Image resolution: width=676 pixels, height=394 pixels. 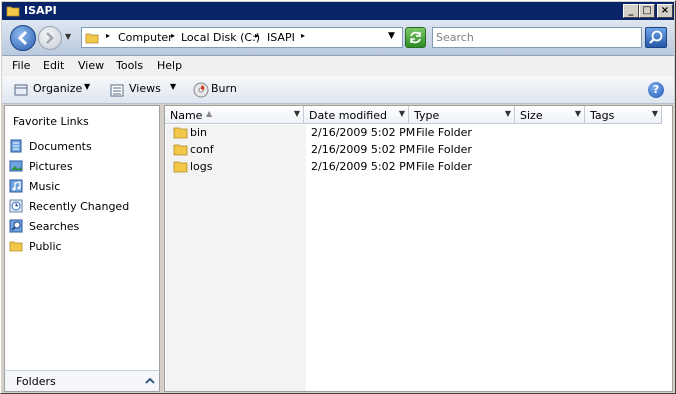 I want to click on nav-item-documents: Documents, so click(x=82, y=147).